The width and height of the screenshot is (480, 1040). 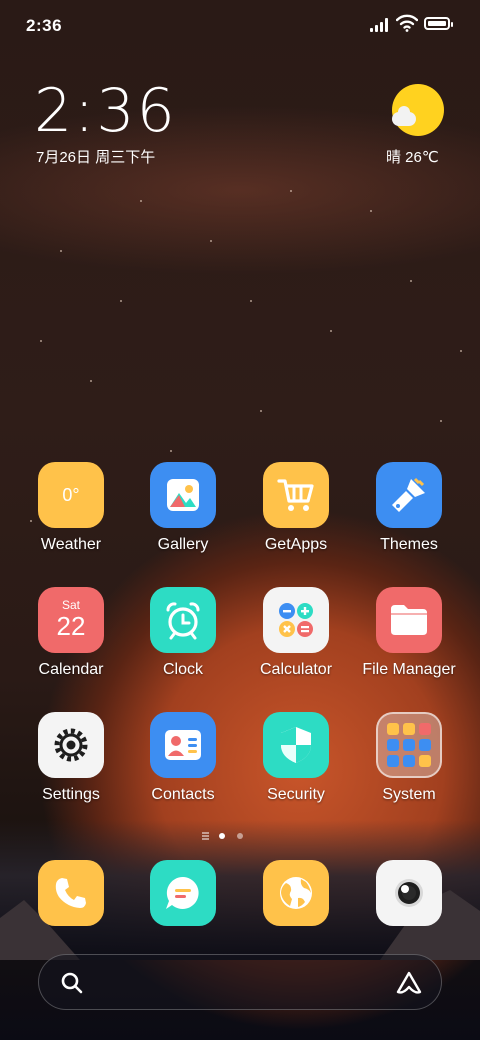 What do you see at coordinates (71, 669) in the screenshot?
I see `app-label: Calendar` at bounding box center [71, 669].